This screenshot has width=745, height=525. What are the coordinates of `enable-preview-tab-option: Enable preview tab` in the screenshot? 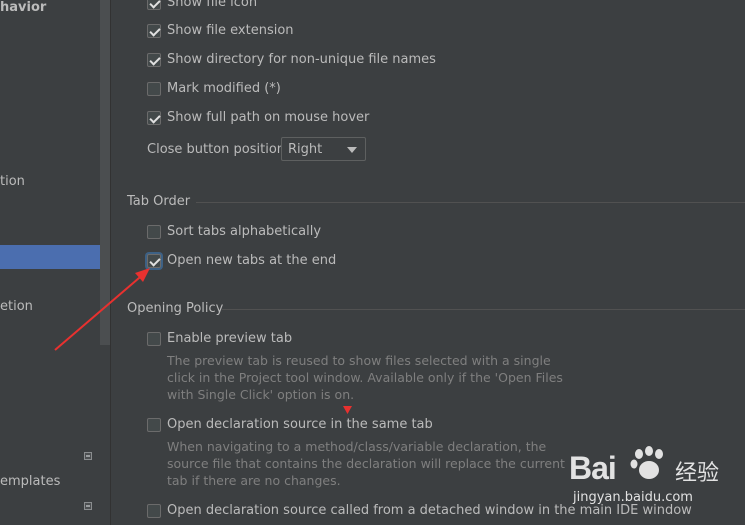 It's located at (219, 338).